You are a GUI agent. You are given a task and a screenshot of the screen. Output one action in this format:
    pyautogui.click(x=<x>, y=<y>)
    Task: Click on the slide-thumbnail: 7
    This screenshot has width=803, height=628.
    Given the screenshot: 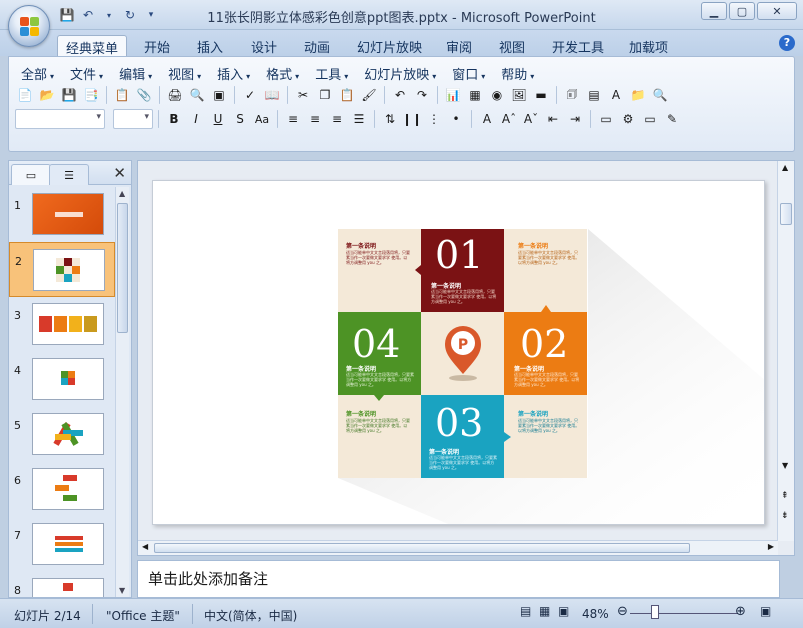 What is the action you would take?
    pyautogui.click(x=62, y=544)
    